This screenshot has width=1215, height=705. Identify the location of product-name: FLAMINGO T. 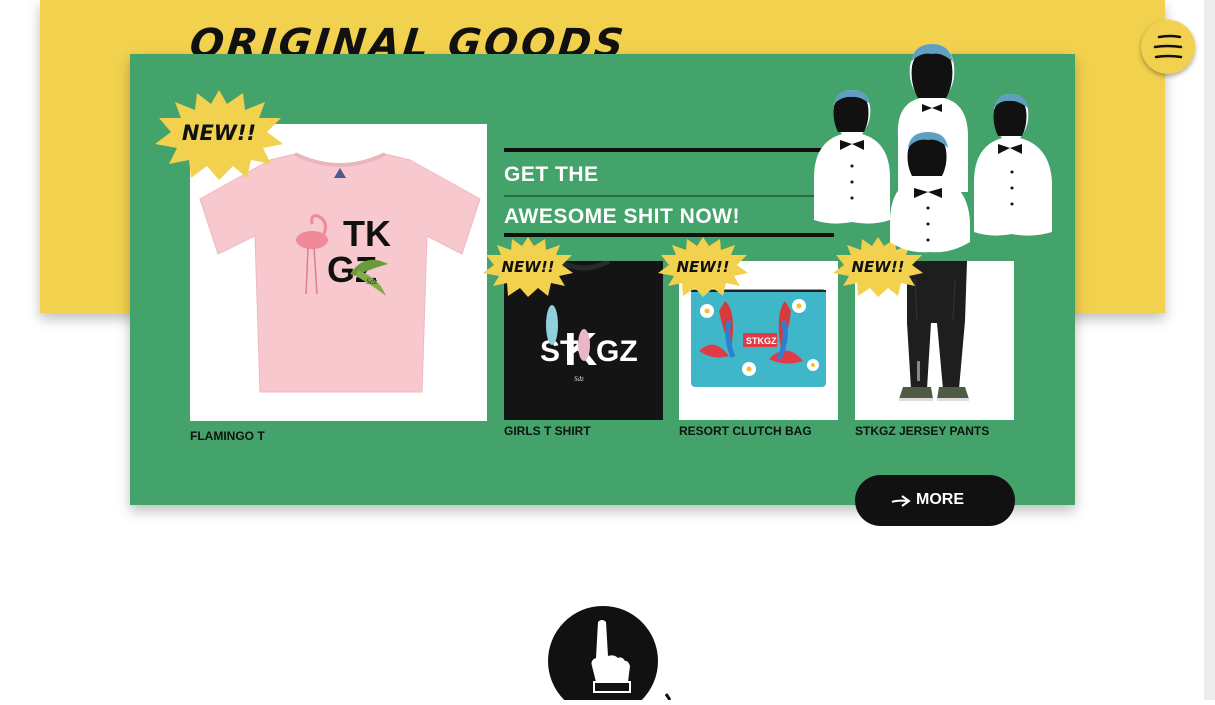
(227, 436).